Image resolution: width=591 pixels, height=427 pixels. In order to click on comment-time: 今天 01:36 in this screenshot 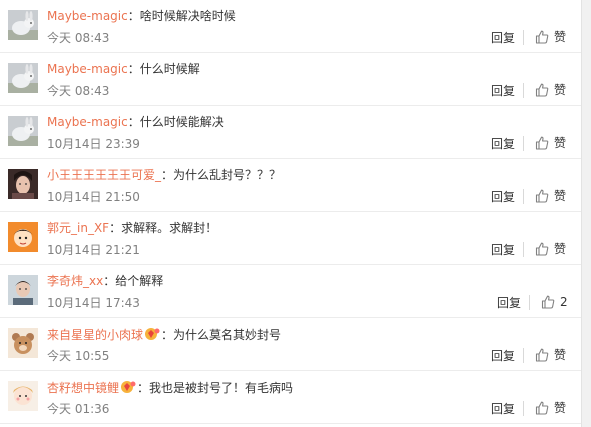, I will do `click(78, 409)`.